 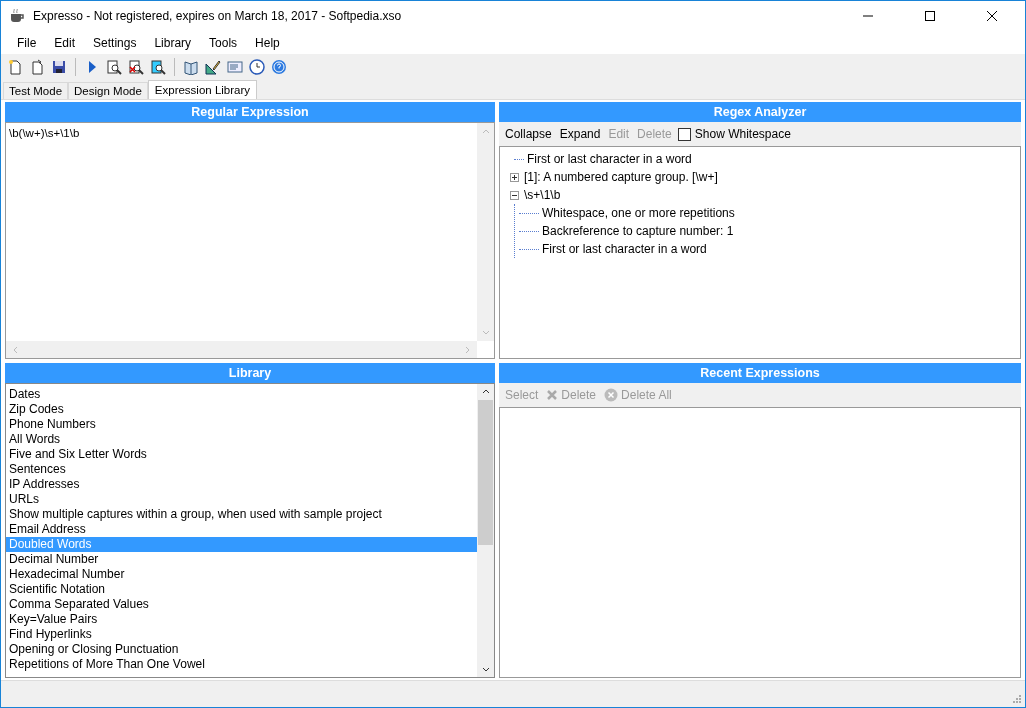 I want to click on toolbar-button: Collapse, so click(x=528, y=134).